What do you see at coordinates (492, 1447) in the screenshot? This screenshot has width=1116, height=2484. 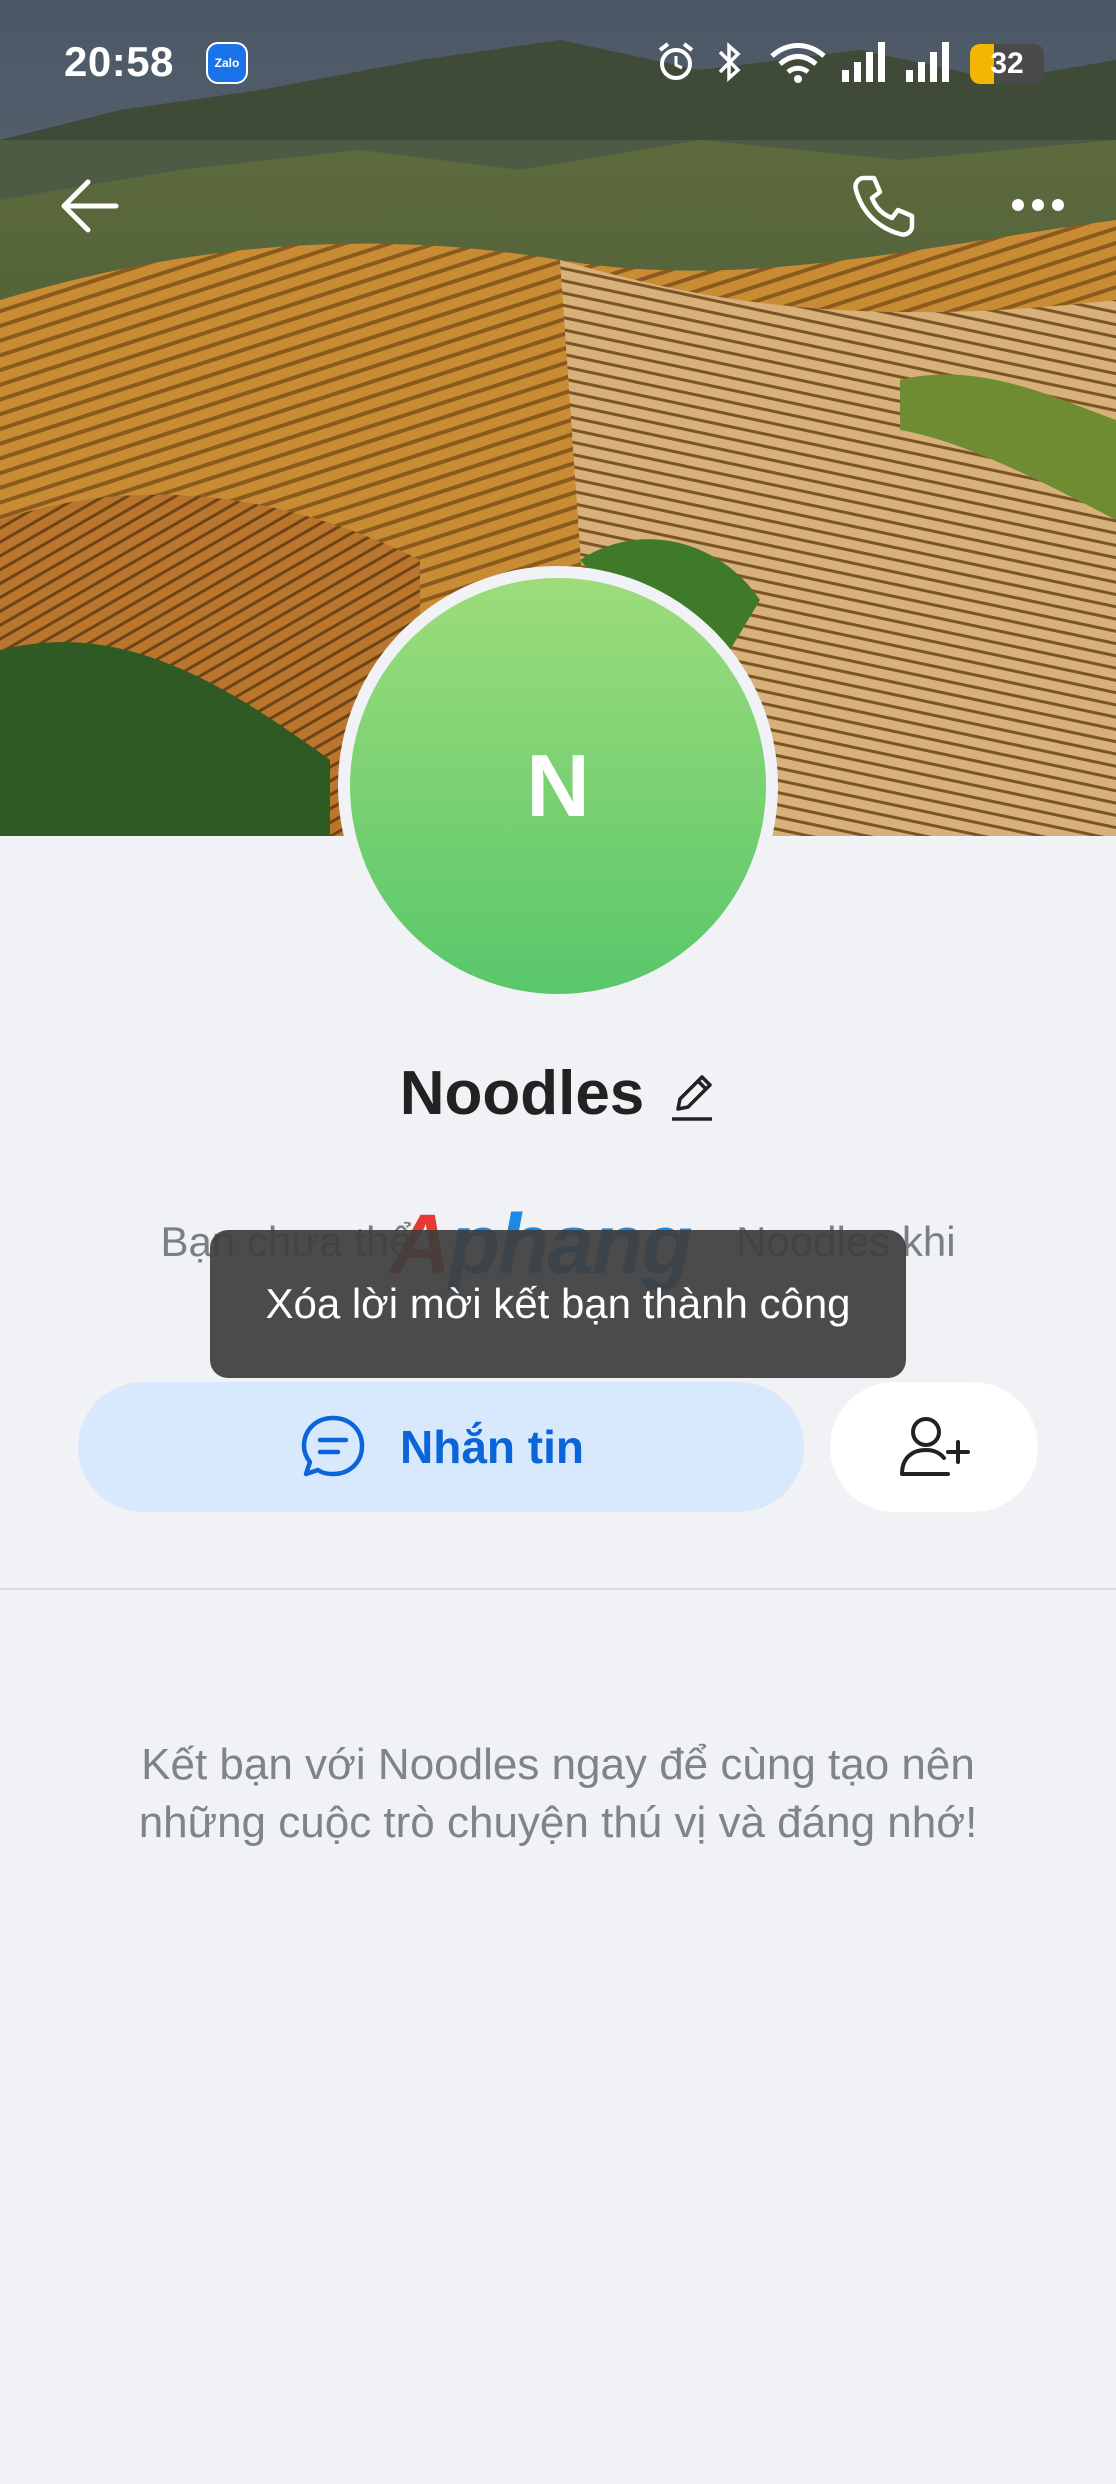 I see `send-message-label: Nhắn tin` at bounding box center [492, 1447].